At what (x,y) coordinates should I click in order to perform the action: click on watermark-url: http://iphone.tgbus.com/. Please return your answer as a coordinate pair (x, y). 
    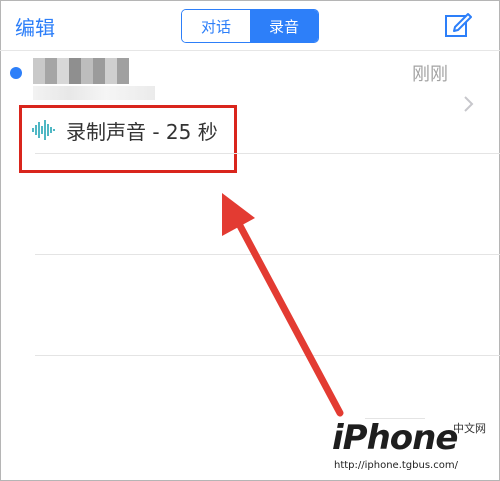
    Looking at the image, I should click on (396, 465).